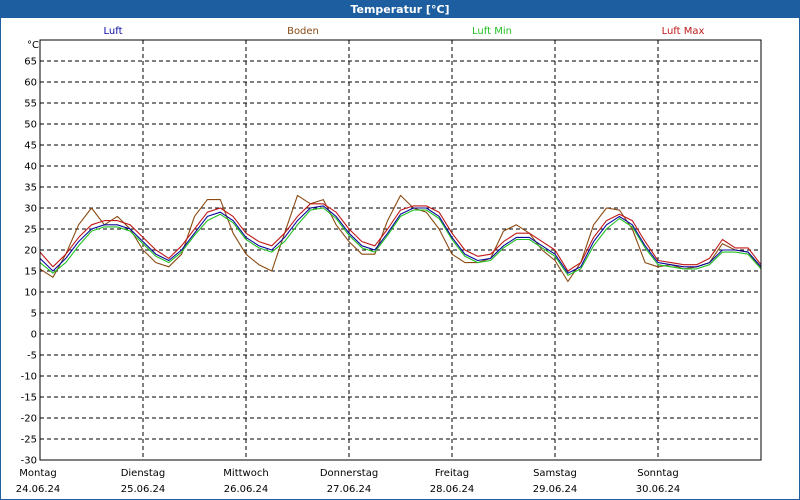 The image size is (800, 500). Describe the element at coordinates (30, 209) in the screenshot. I see `y-tick-label: 30` at that location.